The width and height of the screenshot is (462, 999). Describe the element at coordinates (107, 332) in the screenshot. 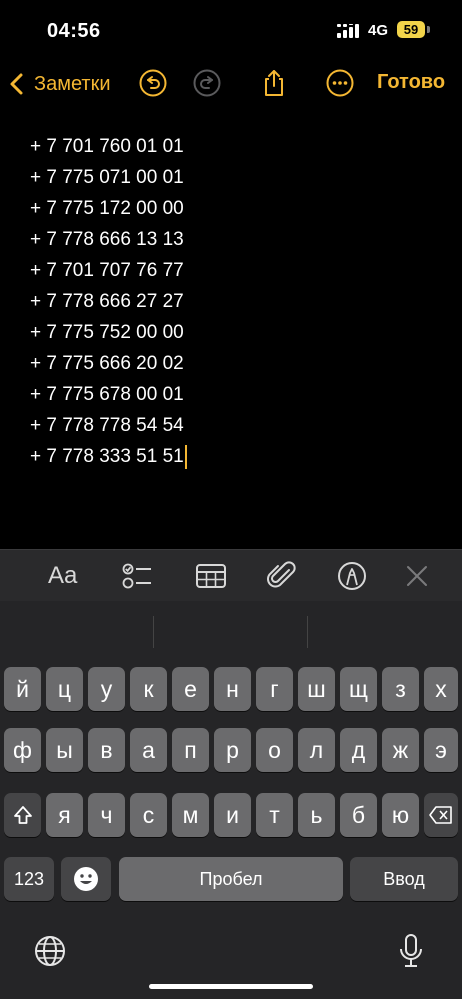

I see `note-line: + 7 775 752 00 00` at that location.